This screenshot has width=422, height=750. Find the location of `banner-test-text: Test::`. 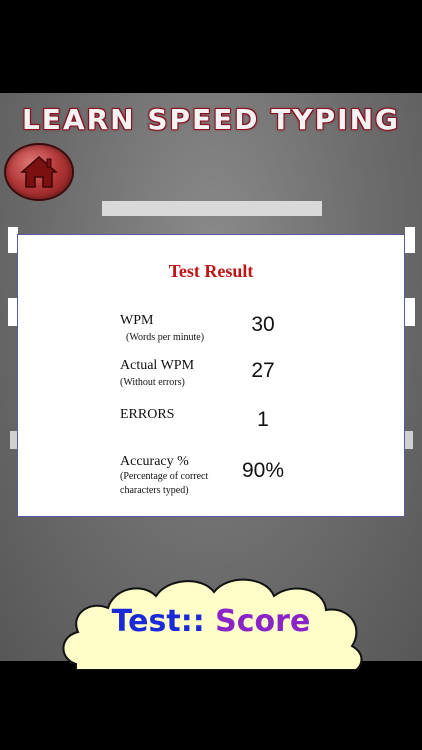

banner-test-text: Test:: is located at coordinates (158, 621).